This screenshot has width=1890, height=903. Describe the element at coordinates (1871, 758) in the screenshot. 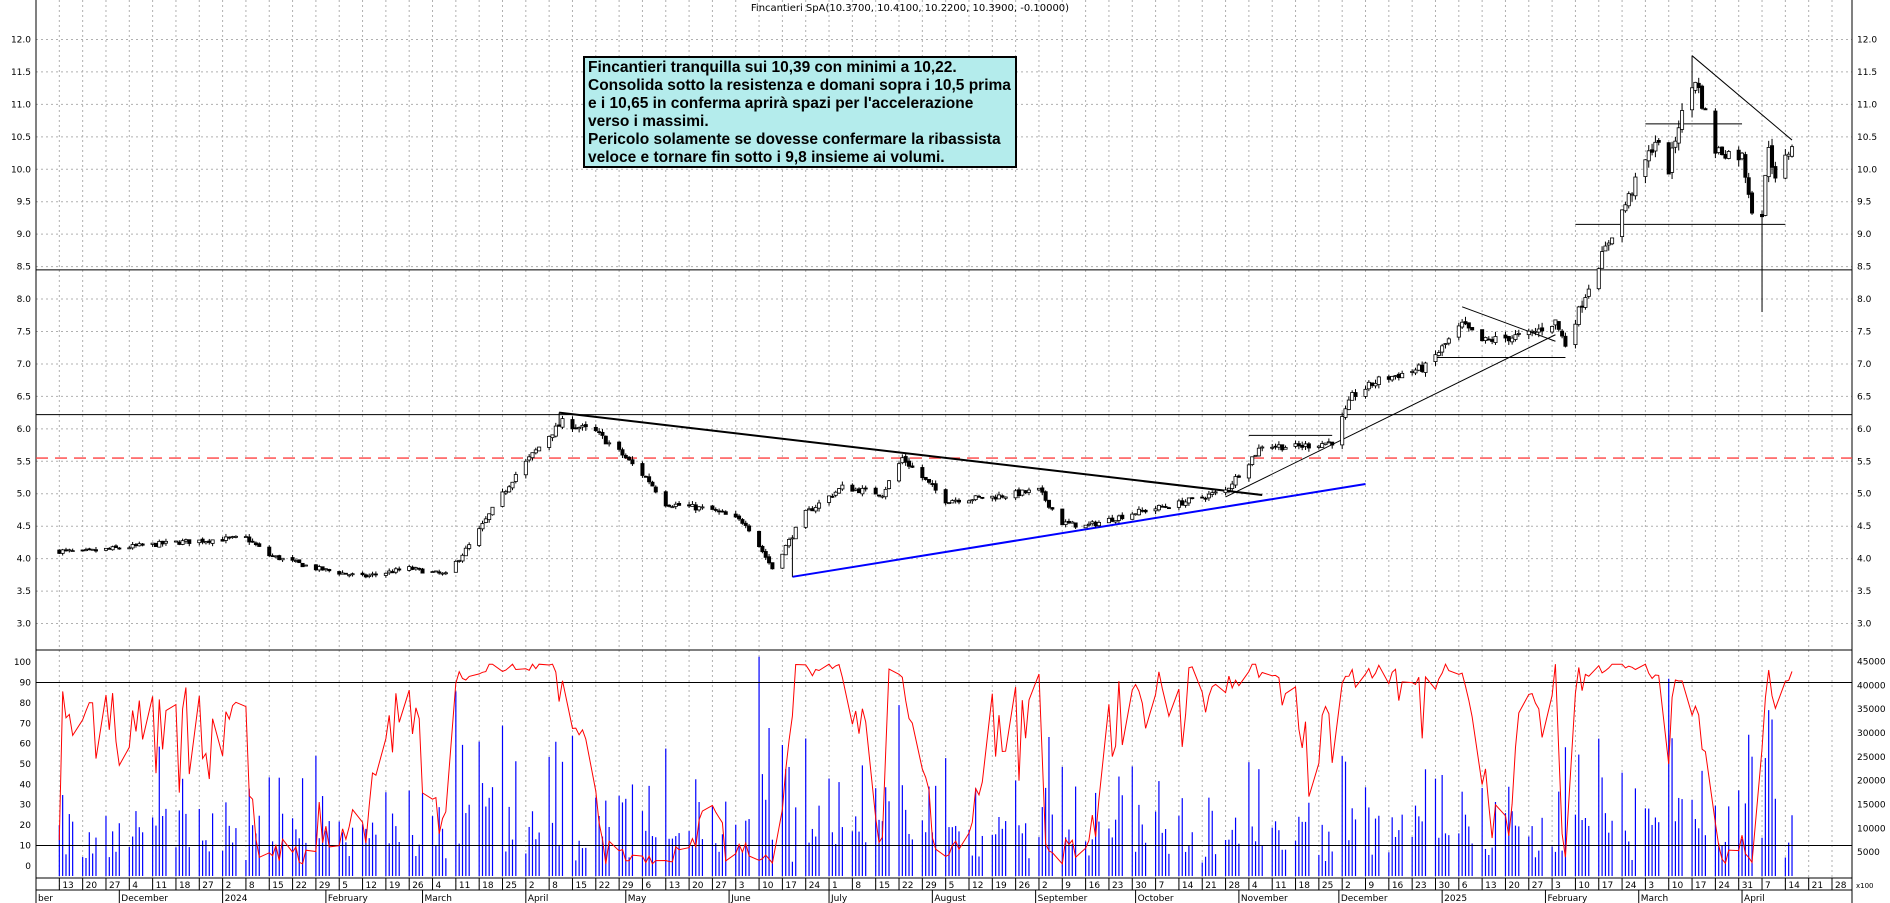

I see `volume-tick-label: 25000` at that location.